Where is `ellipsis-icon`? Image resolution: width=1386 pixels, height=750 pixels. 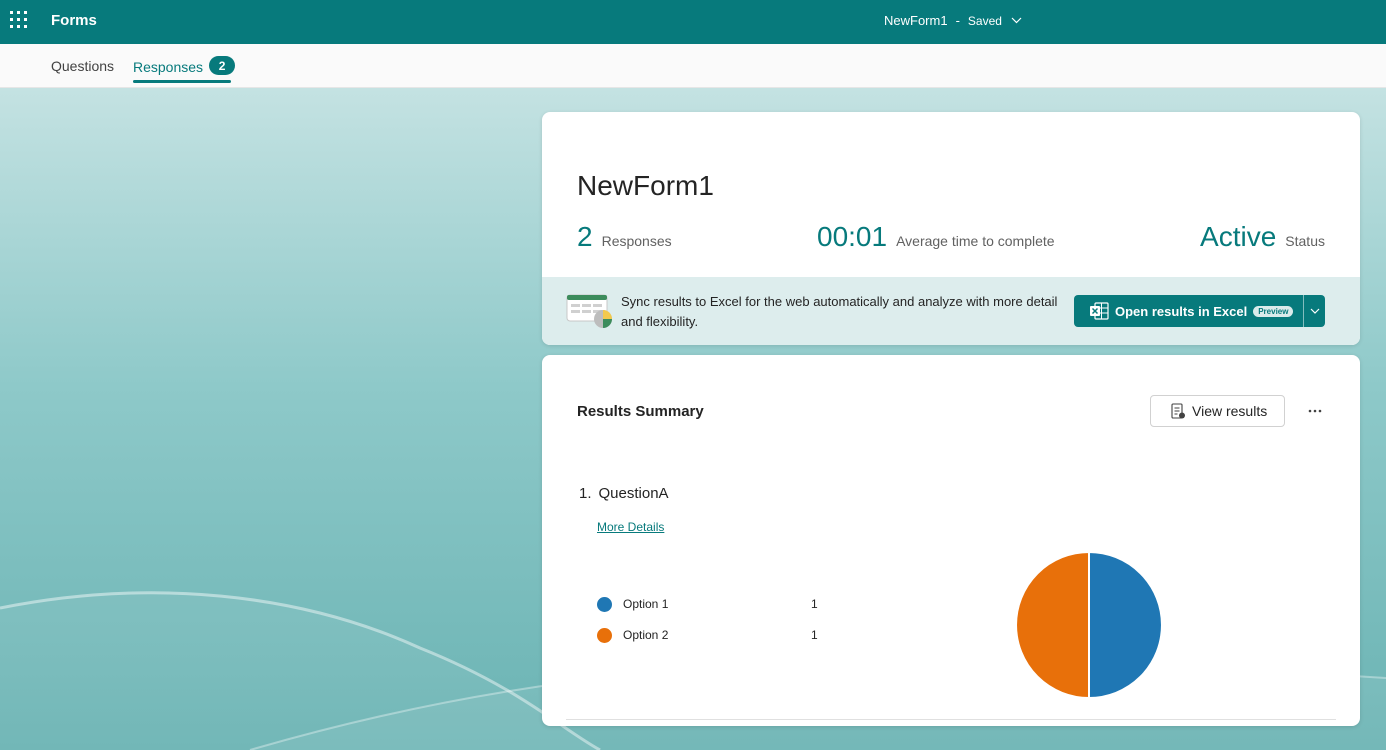
ellipsis-icon is located at coordinates (1315, 411).